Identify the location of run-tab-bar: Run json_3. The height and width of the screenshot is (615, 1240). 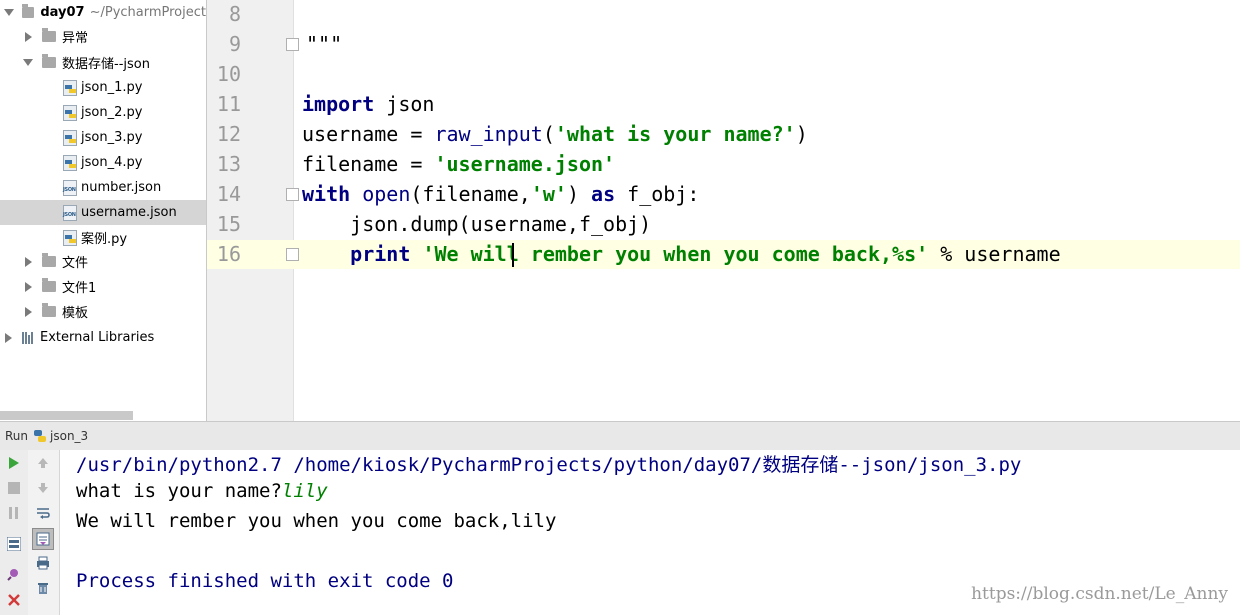
(620, 436).